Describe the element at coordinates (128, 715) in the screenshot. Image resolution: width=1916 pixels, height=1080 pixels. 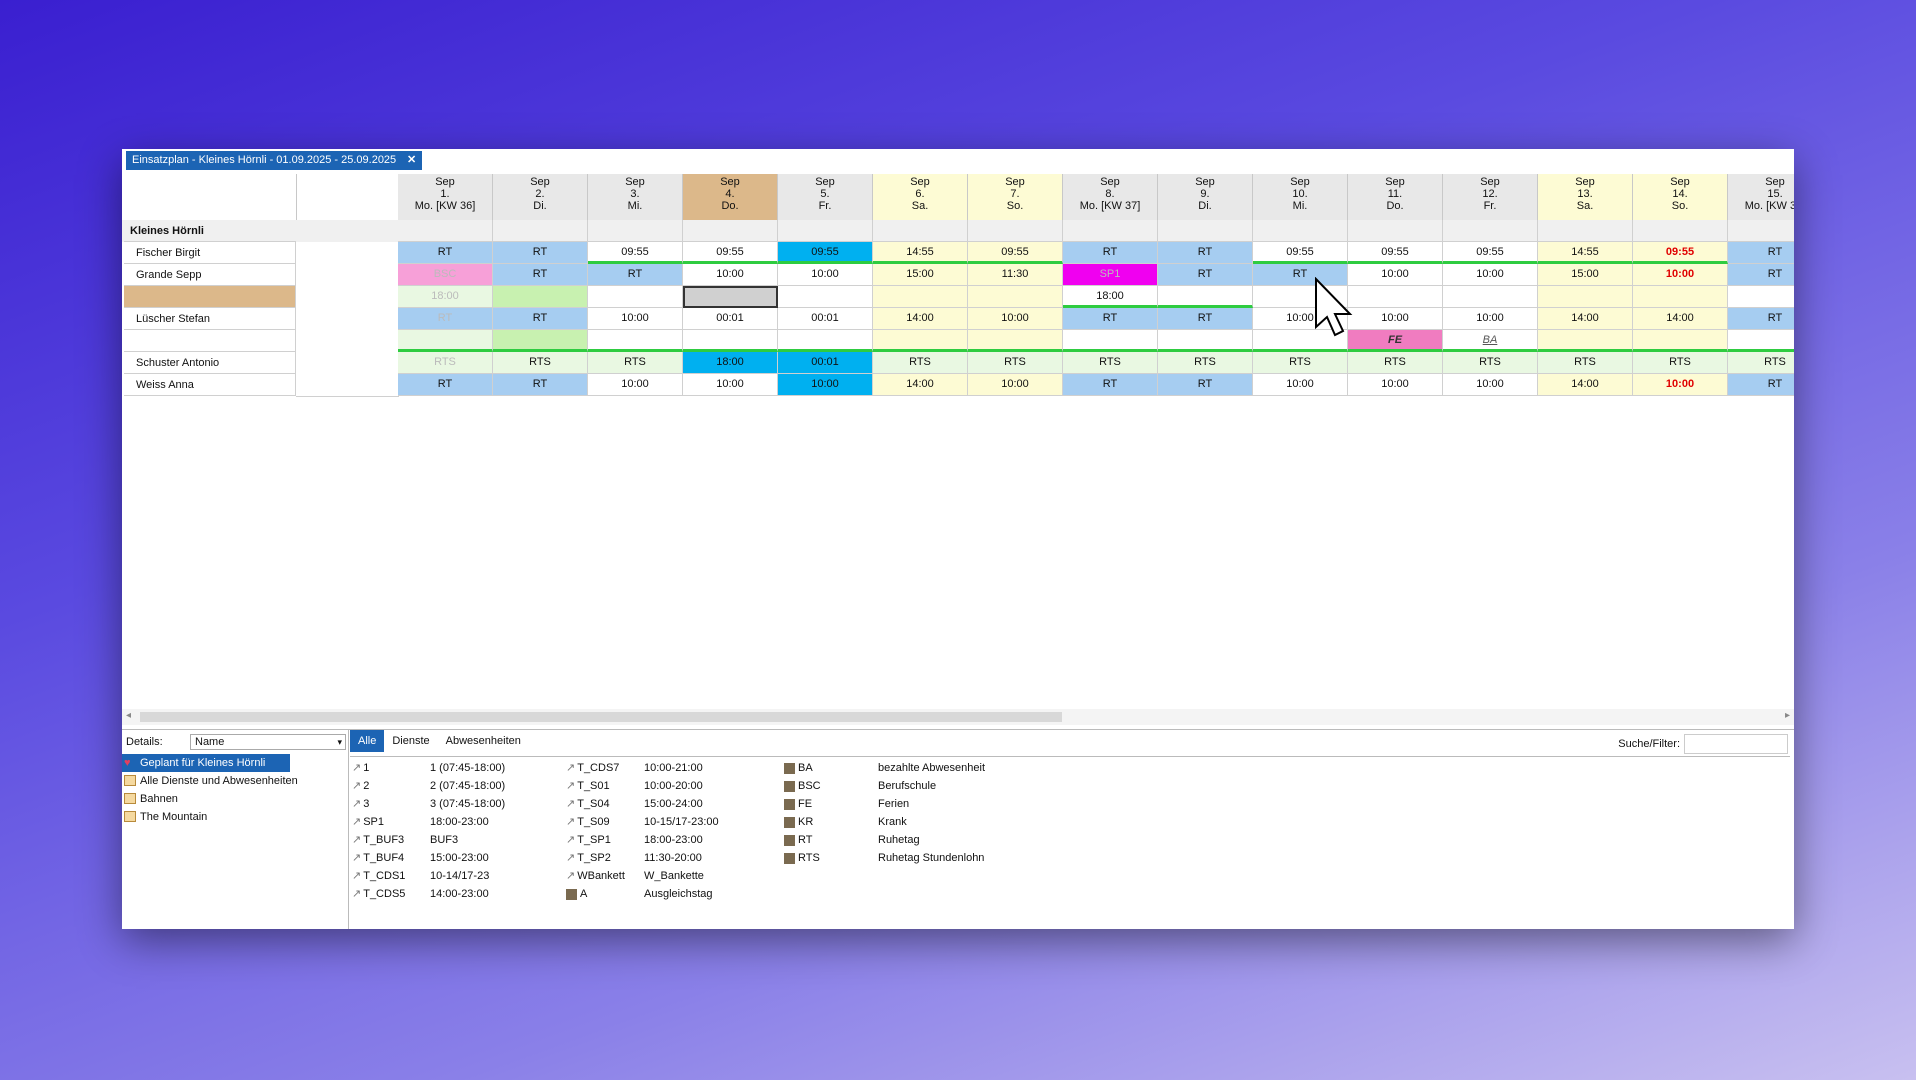
I see `scroll-left-icon: ◂` at that location.